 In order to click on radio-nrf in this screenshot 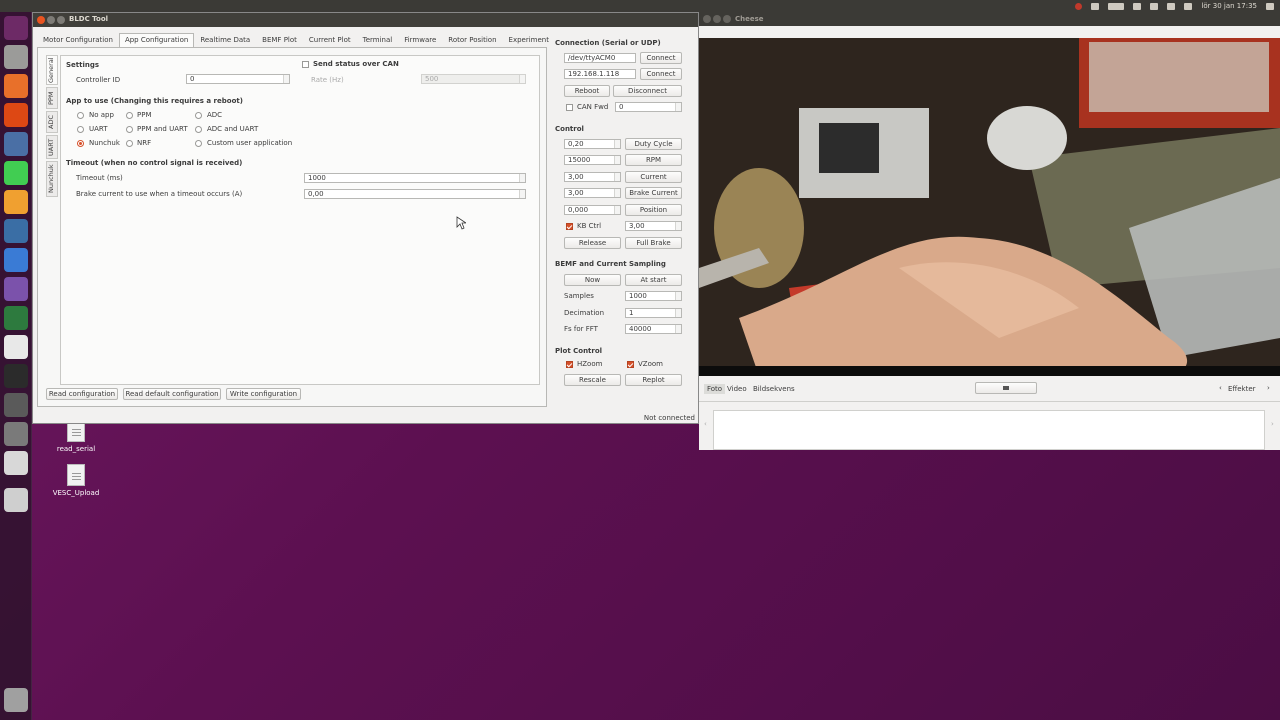, I will do `click(129, 143)`.